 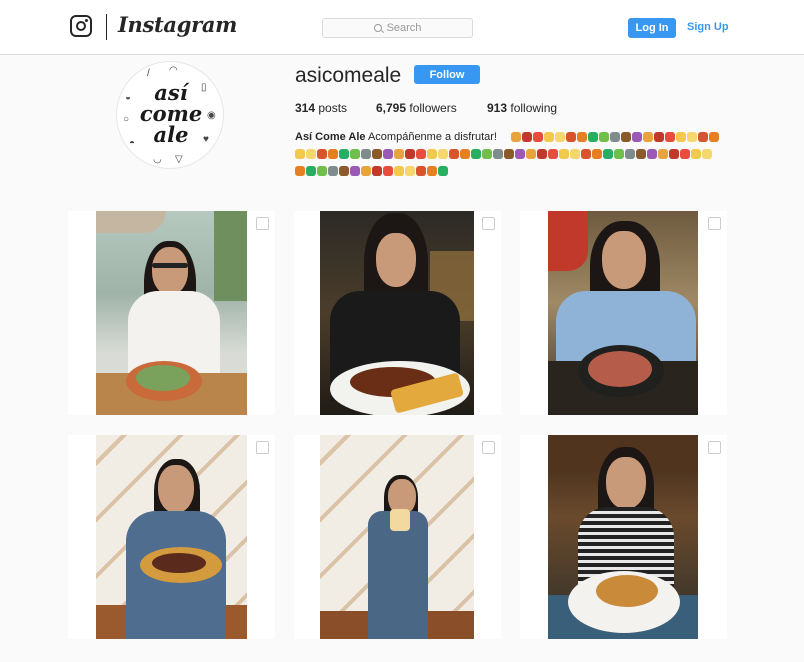 What do you see at coordinates (321, 108) in the screenshot?
I see `posts-count: 314 posts` at bounding box center [321, 108].